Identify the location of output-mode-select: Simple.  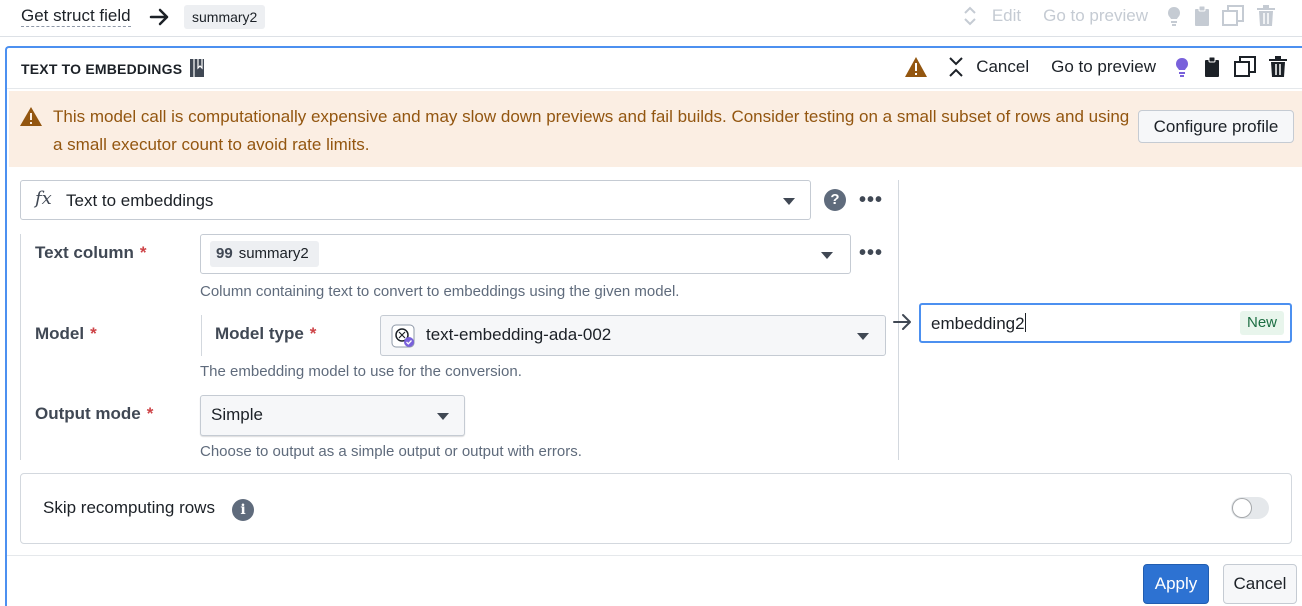
(332, 415).